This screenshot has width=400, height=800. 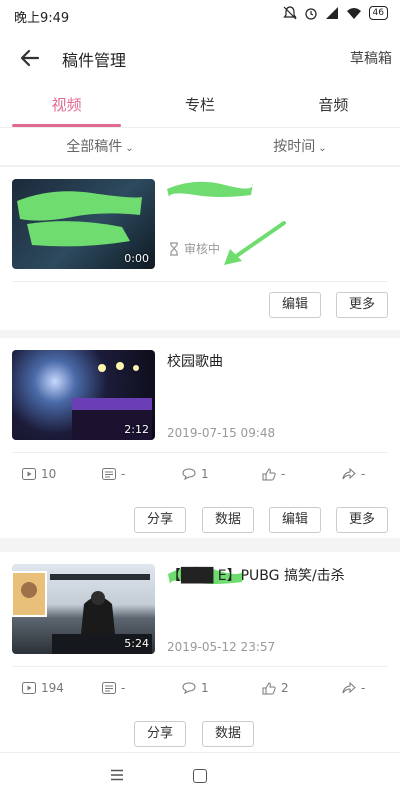 What do you see at coordinates (136, 643) in the screenshot?
I see `video-duration: 5:24` at bounding box center [136, 643].